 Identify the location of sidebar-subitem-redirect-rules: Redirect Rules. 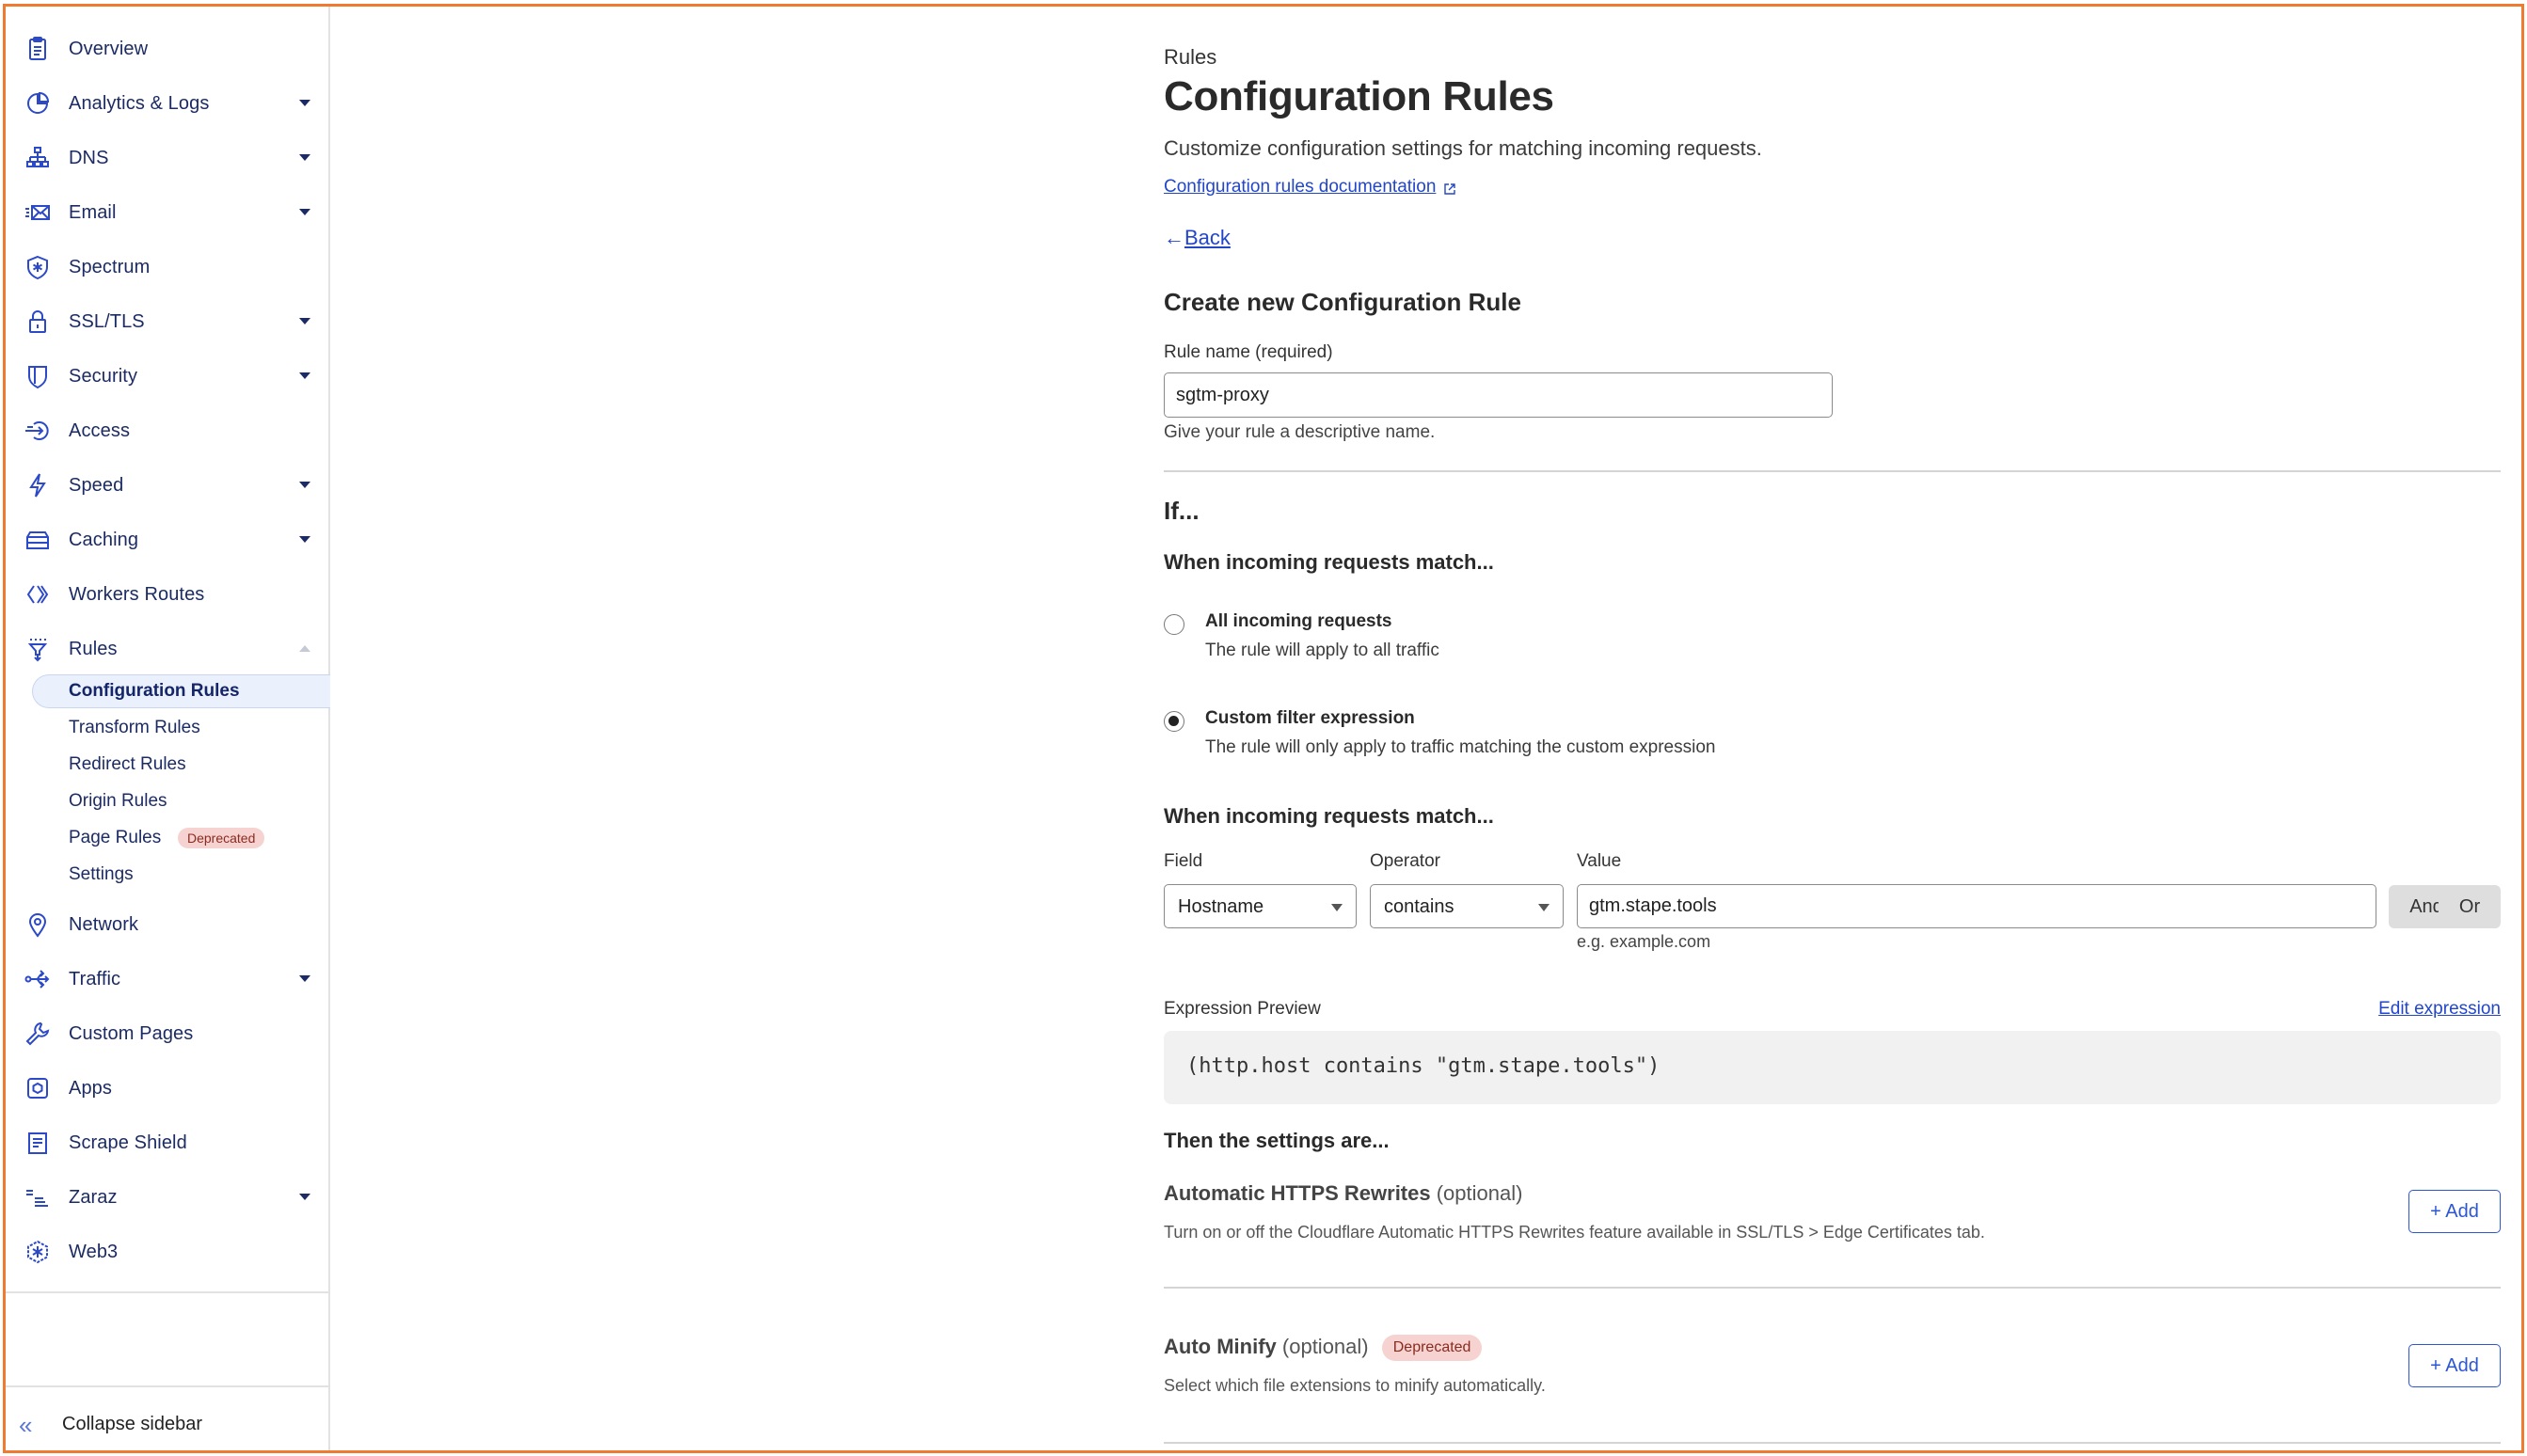
(181, 765).